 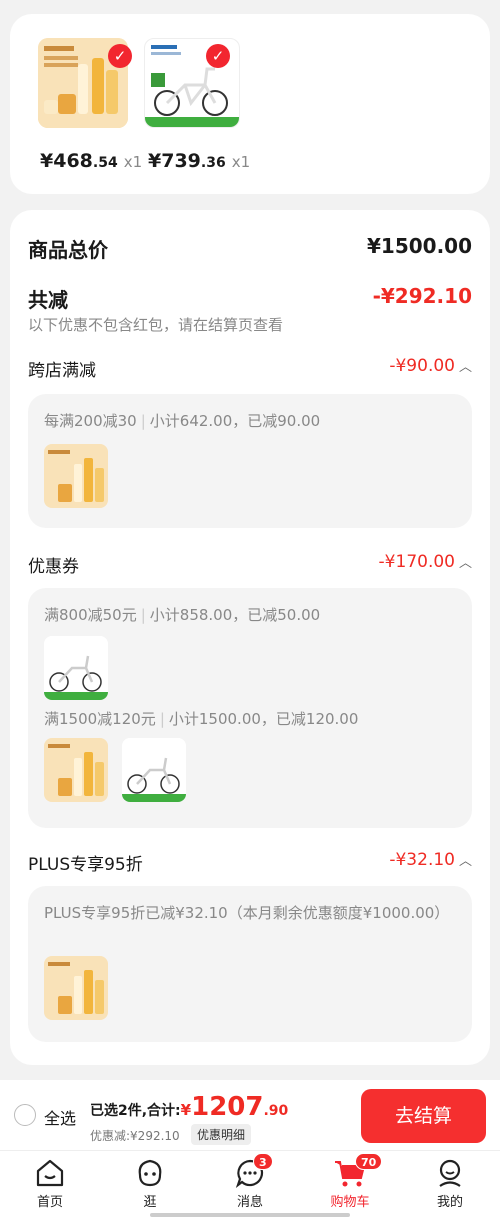 I want to click on item-price: ¥468.54 x1, so click(x=91, y=161).